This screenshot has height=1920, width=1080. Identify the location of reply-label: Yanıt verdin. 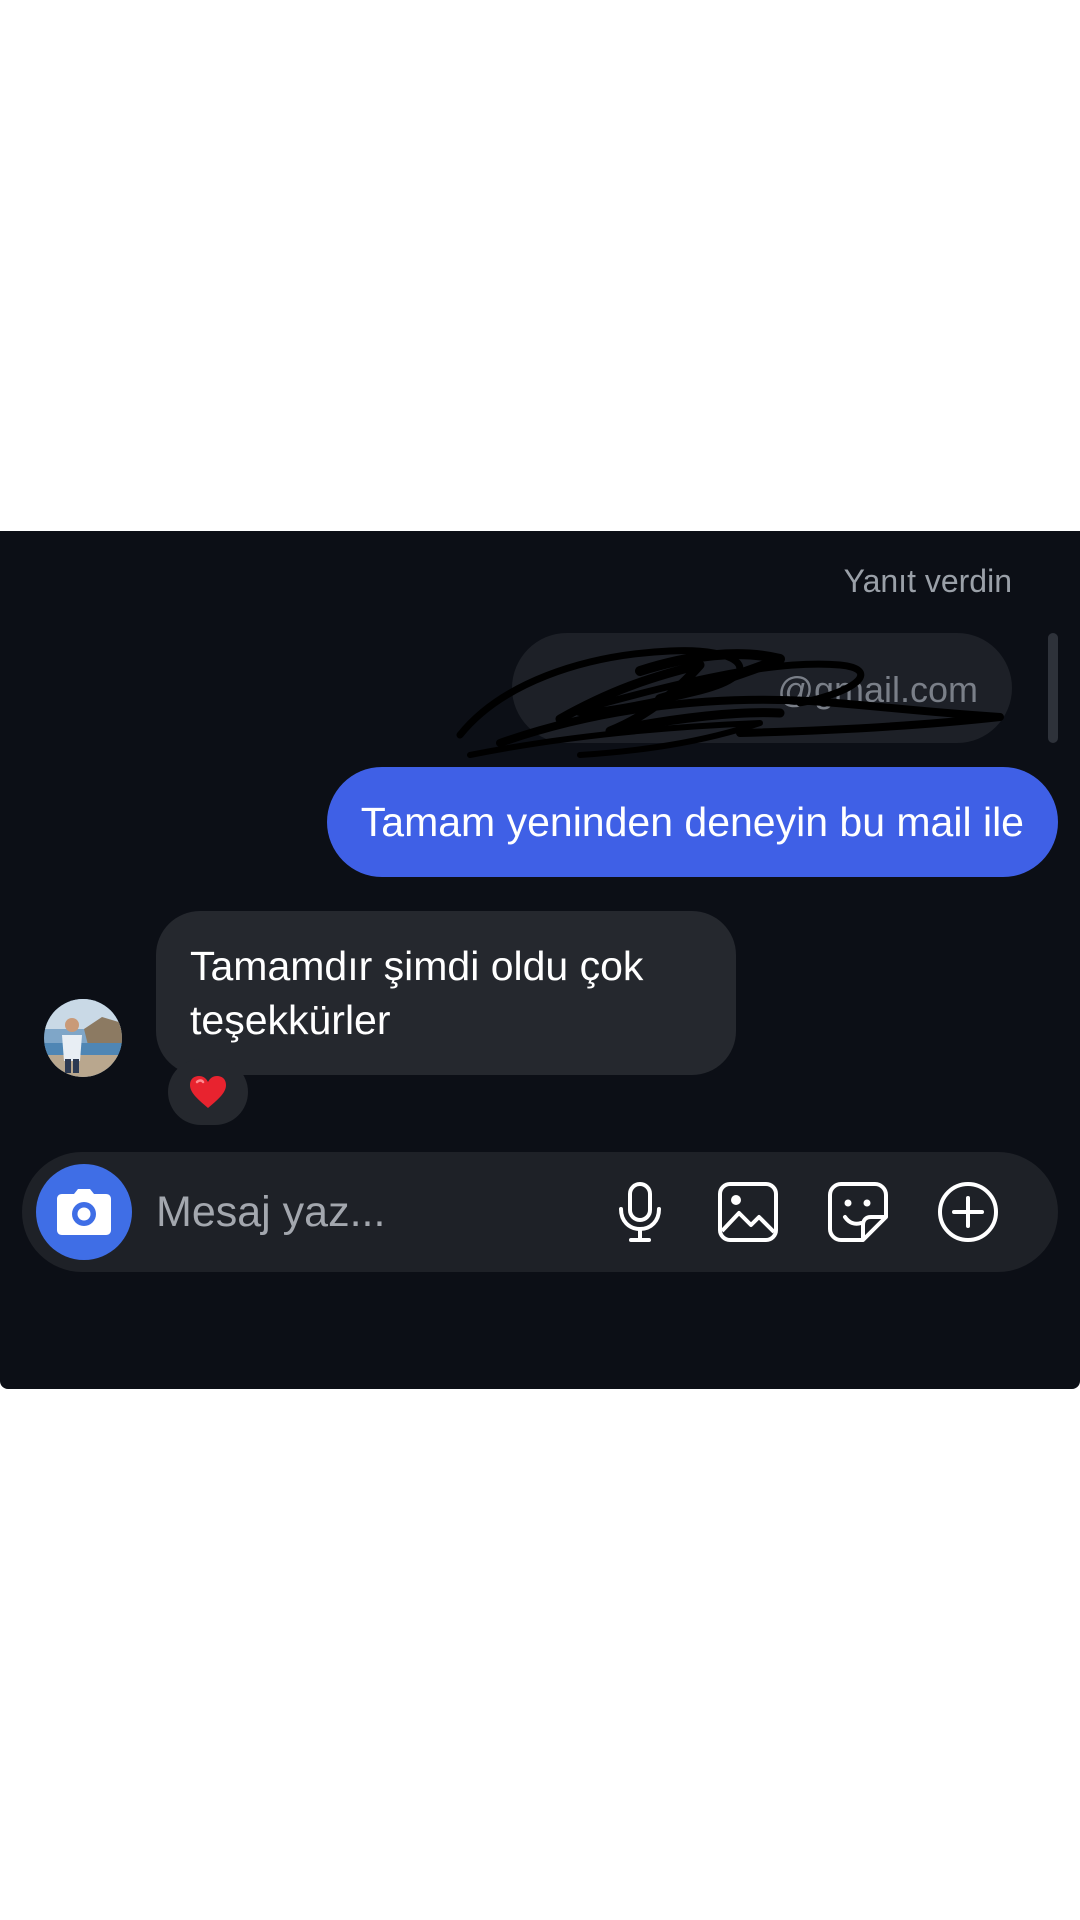
(927, 581).